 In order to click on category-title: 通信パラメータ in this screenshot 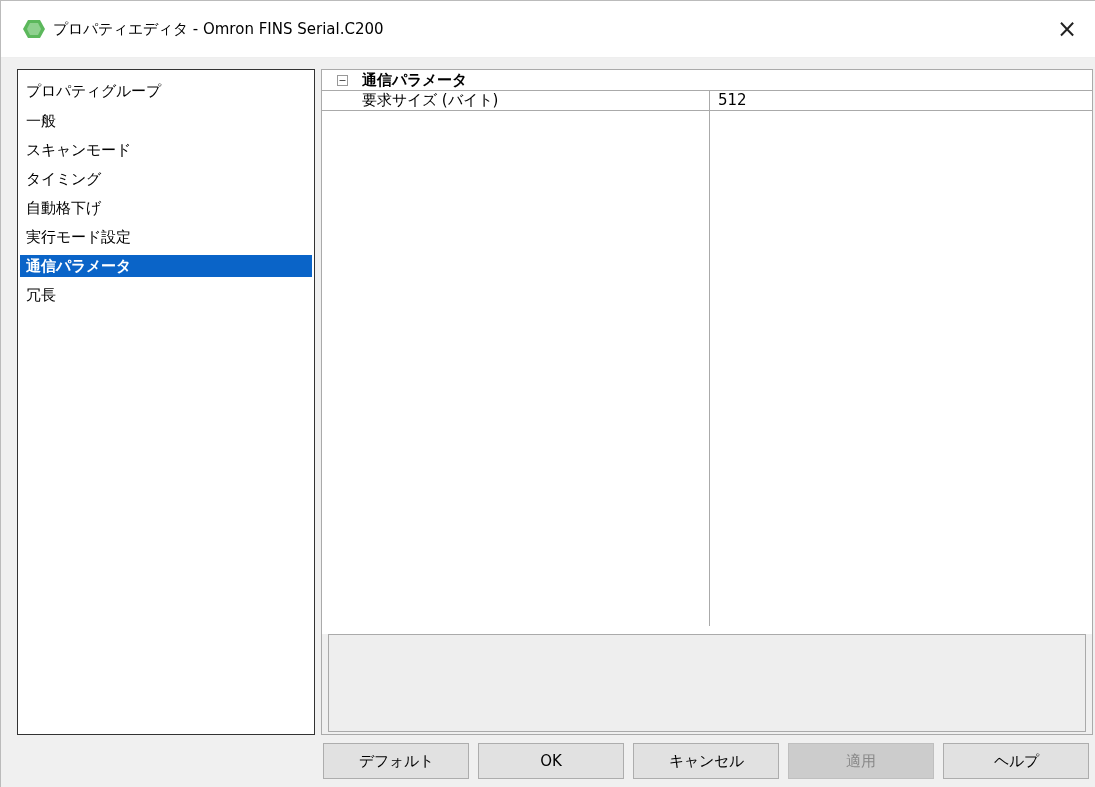, I will do `click(414, 80)`.